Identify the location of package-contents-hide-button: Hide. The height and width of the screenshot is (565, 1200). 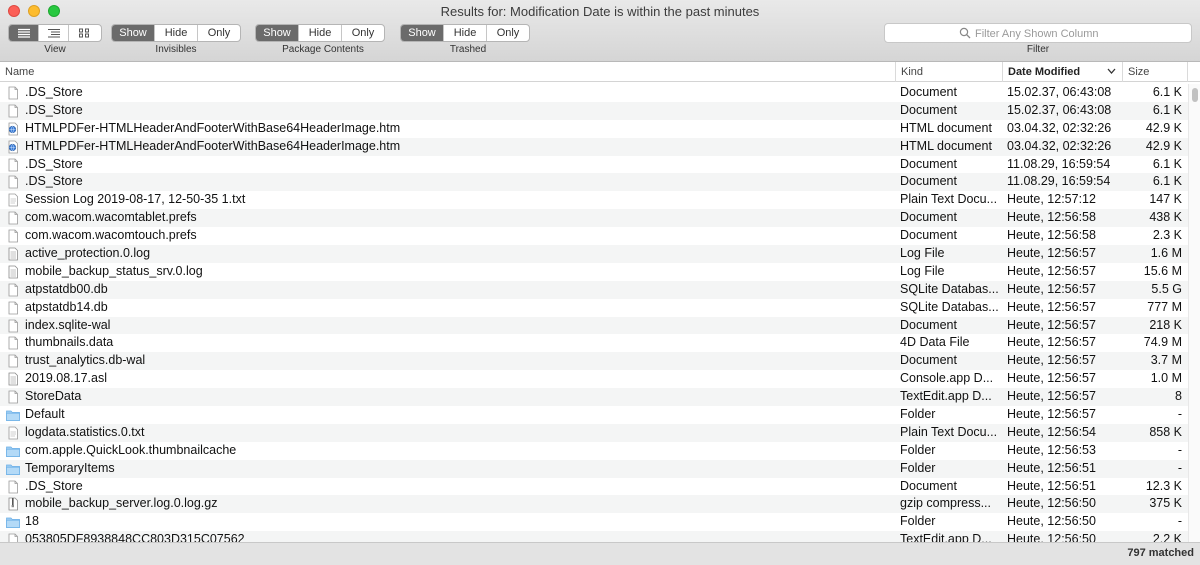
(320, 33).